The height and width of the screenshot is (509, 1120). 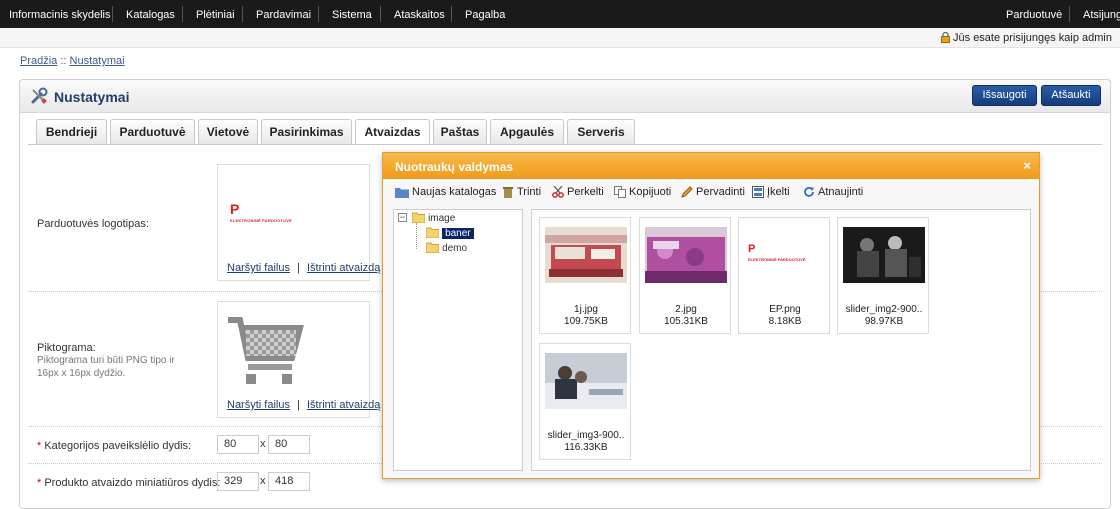 I want to click on file-size: 109.75KB, so click(x=586, y=321).